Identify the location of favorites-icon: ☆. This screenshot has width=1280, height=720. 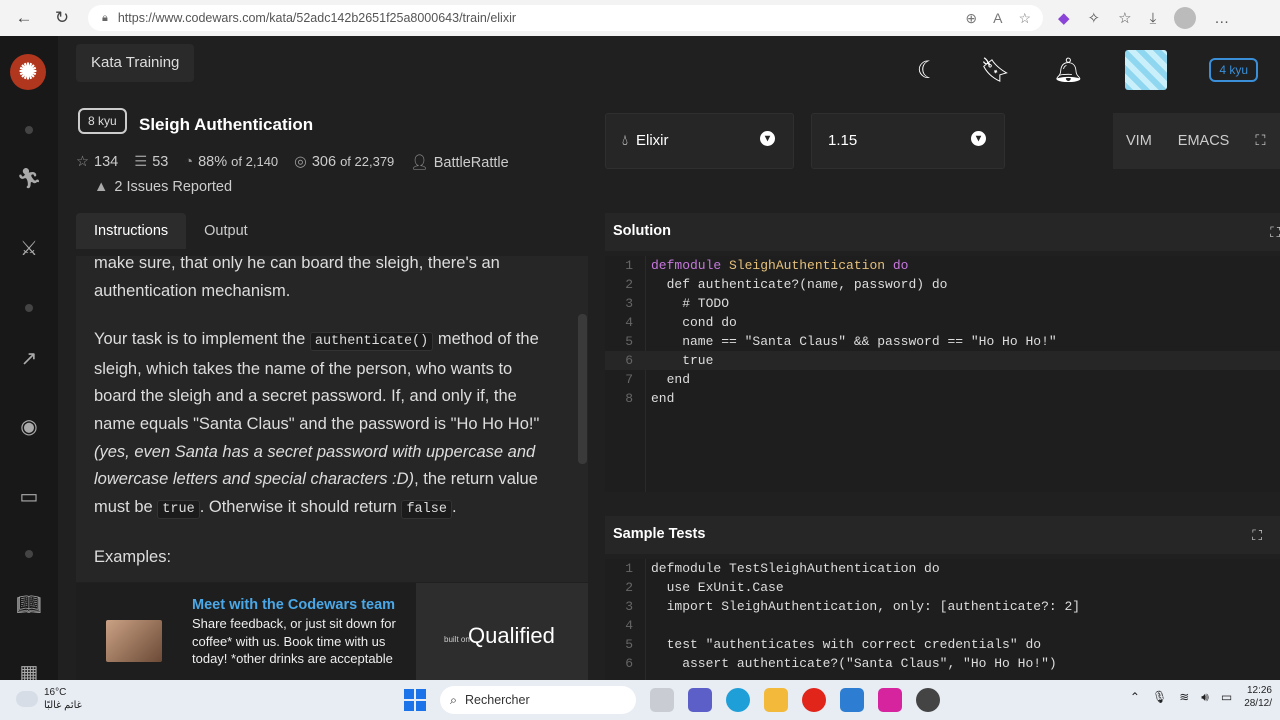
(1124, 18).